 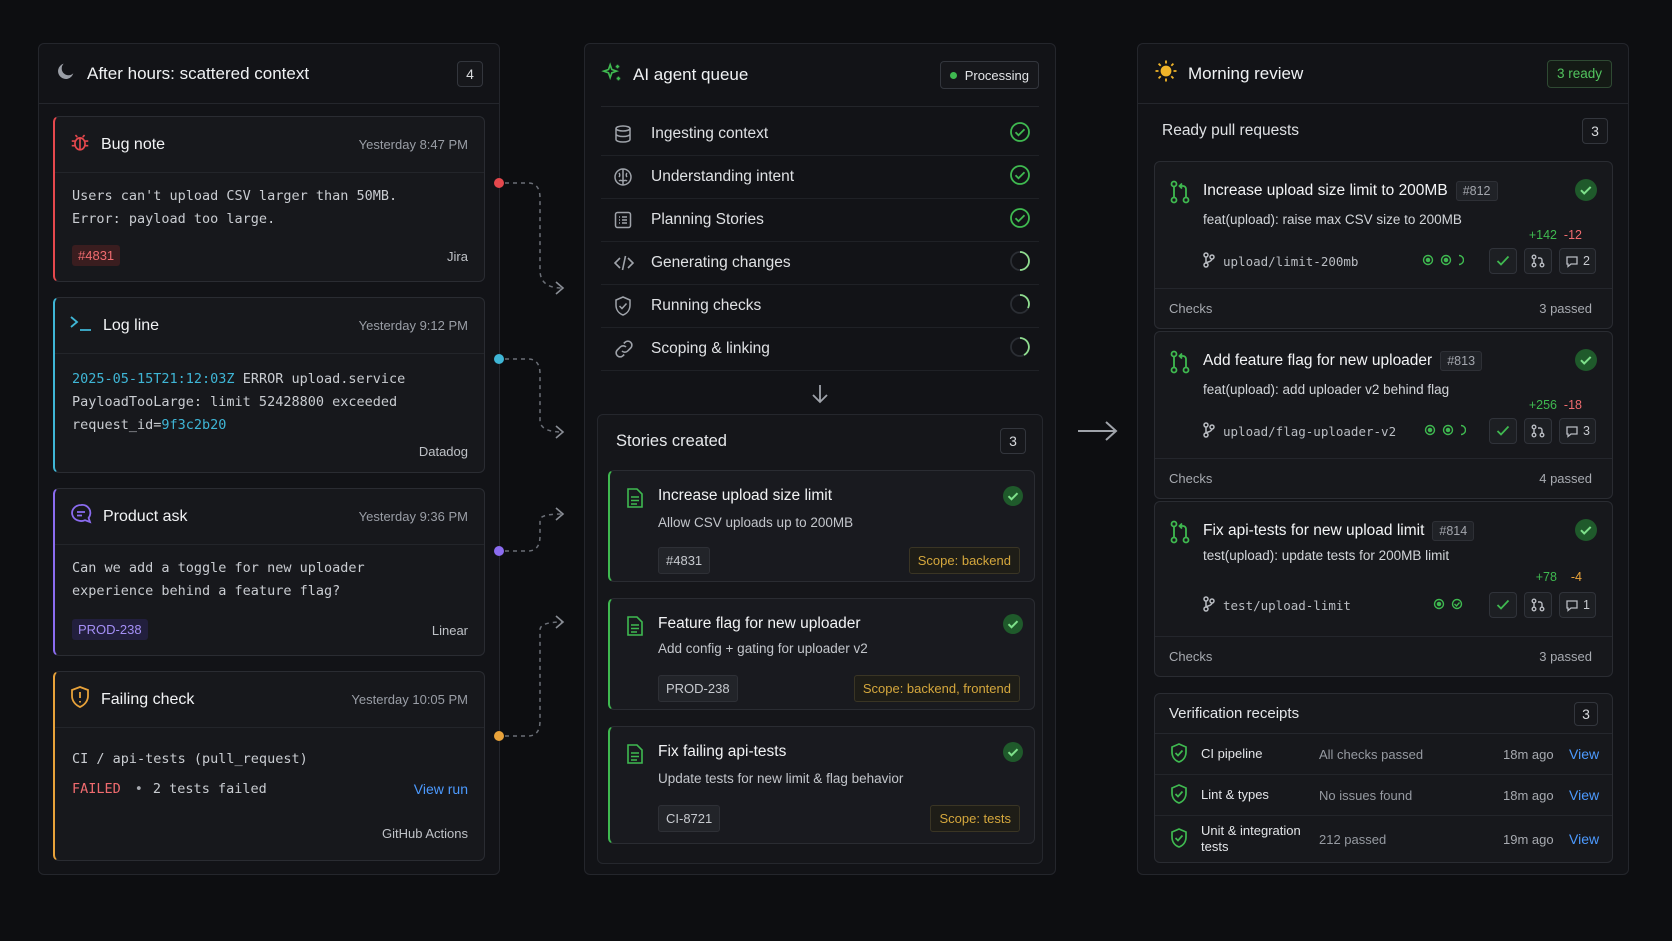 What do you see at coordinates (413, 144) in the screenshot?
I see `timestamp: Yesterday 8:47 PM` at bounding box center [413, 144].